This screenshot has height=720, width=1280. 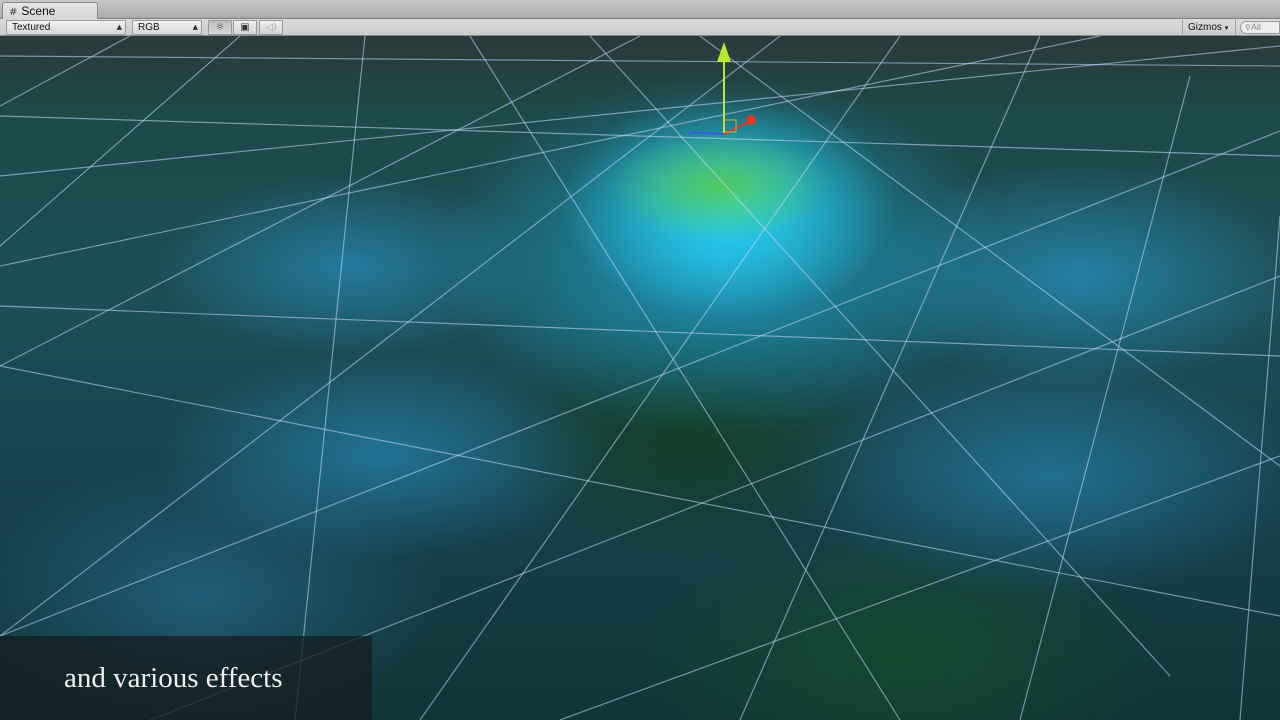 I want to click on search-placeholder: All, so click(x=1255, y=27).